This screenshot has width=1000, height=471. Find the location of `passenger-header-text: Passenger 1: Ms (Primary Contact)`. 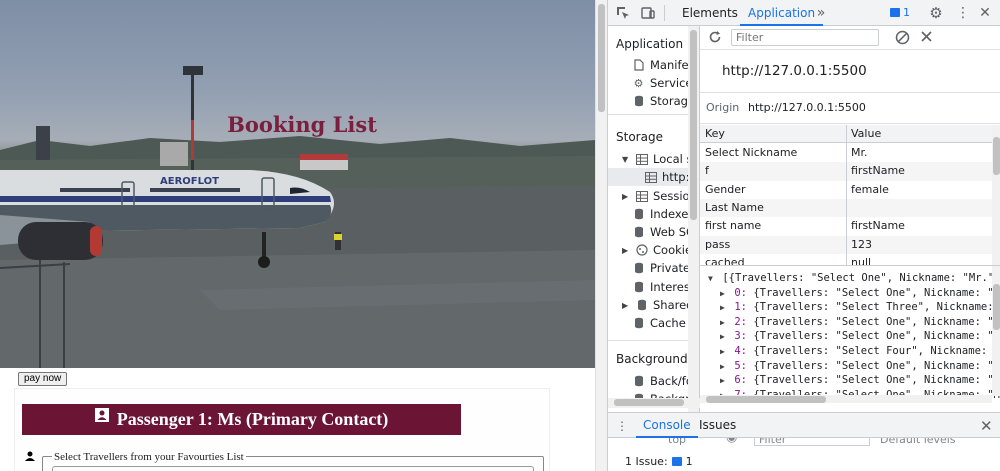

passenger-header-text: Passenger 1: Ms (Primary Contact) is located at coordinates (252, 419).